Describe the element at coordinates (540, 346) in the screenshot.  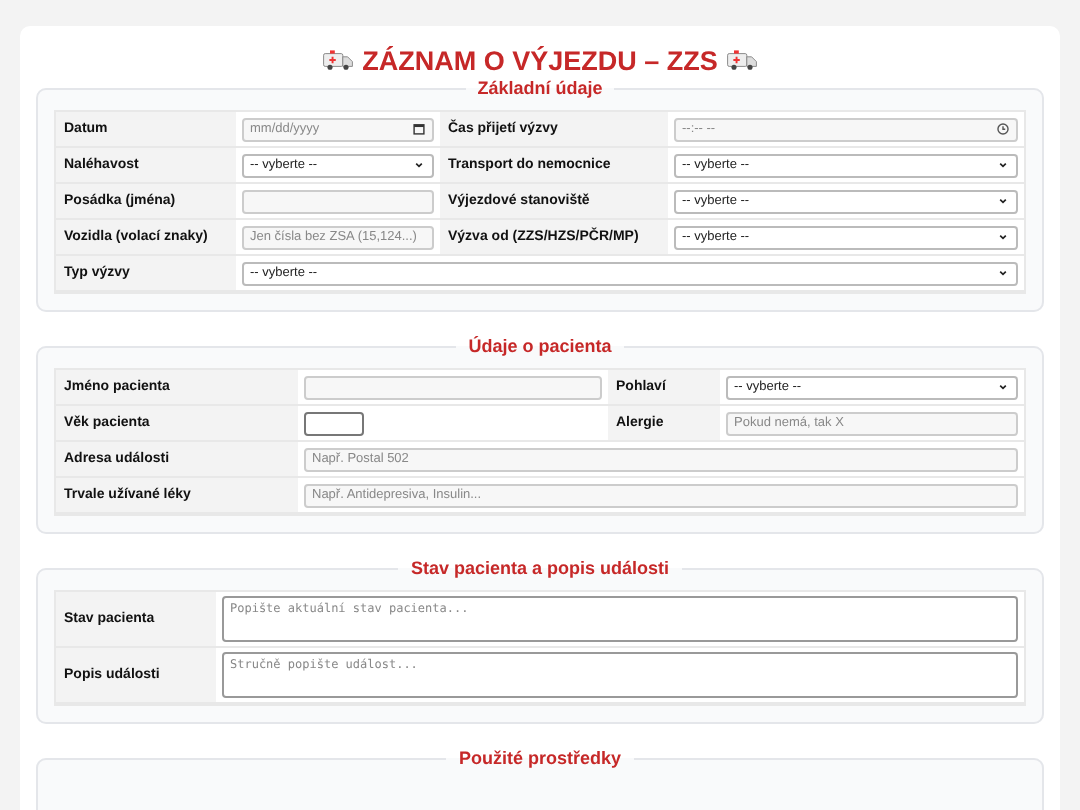
I see `section-legend: Údaje o pacienta` at that location.